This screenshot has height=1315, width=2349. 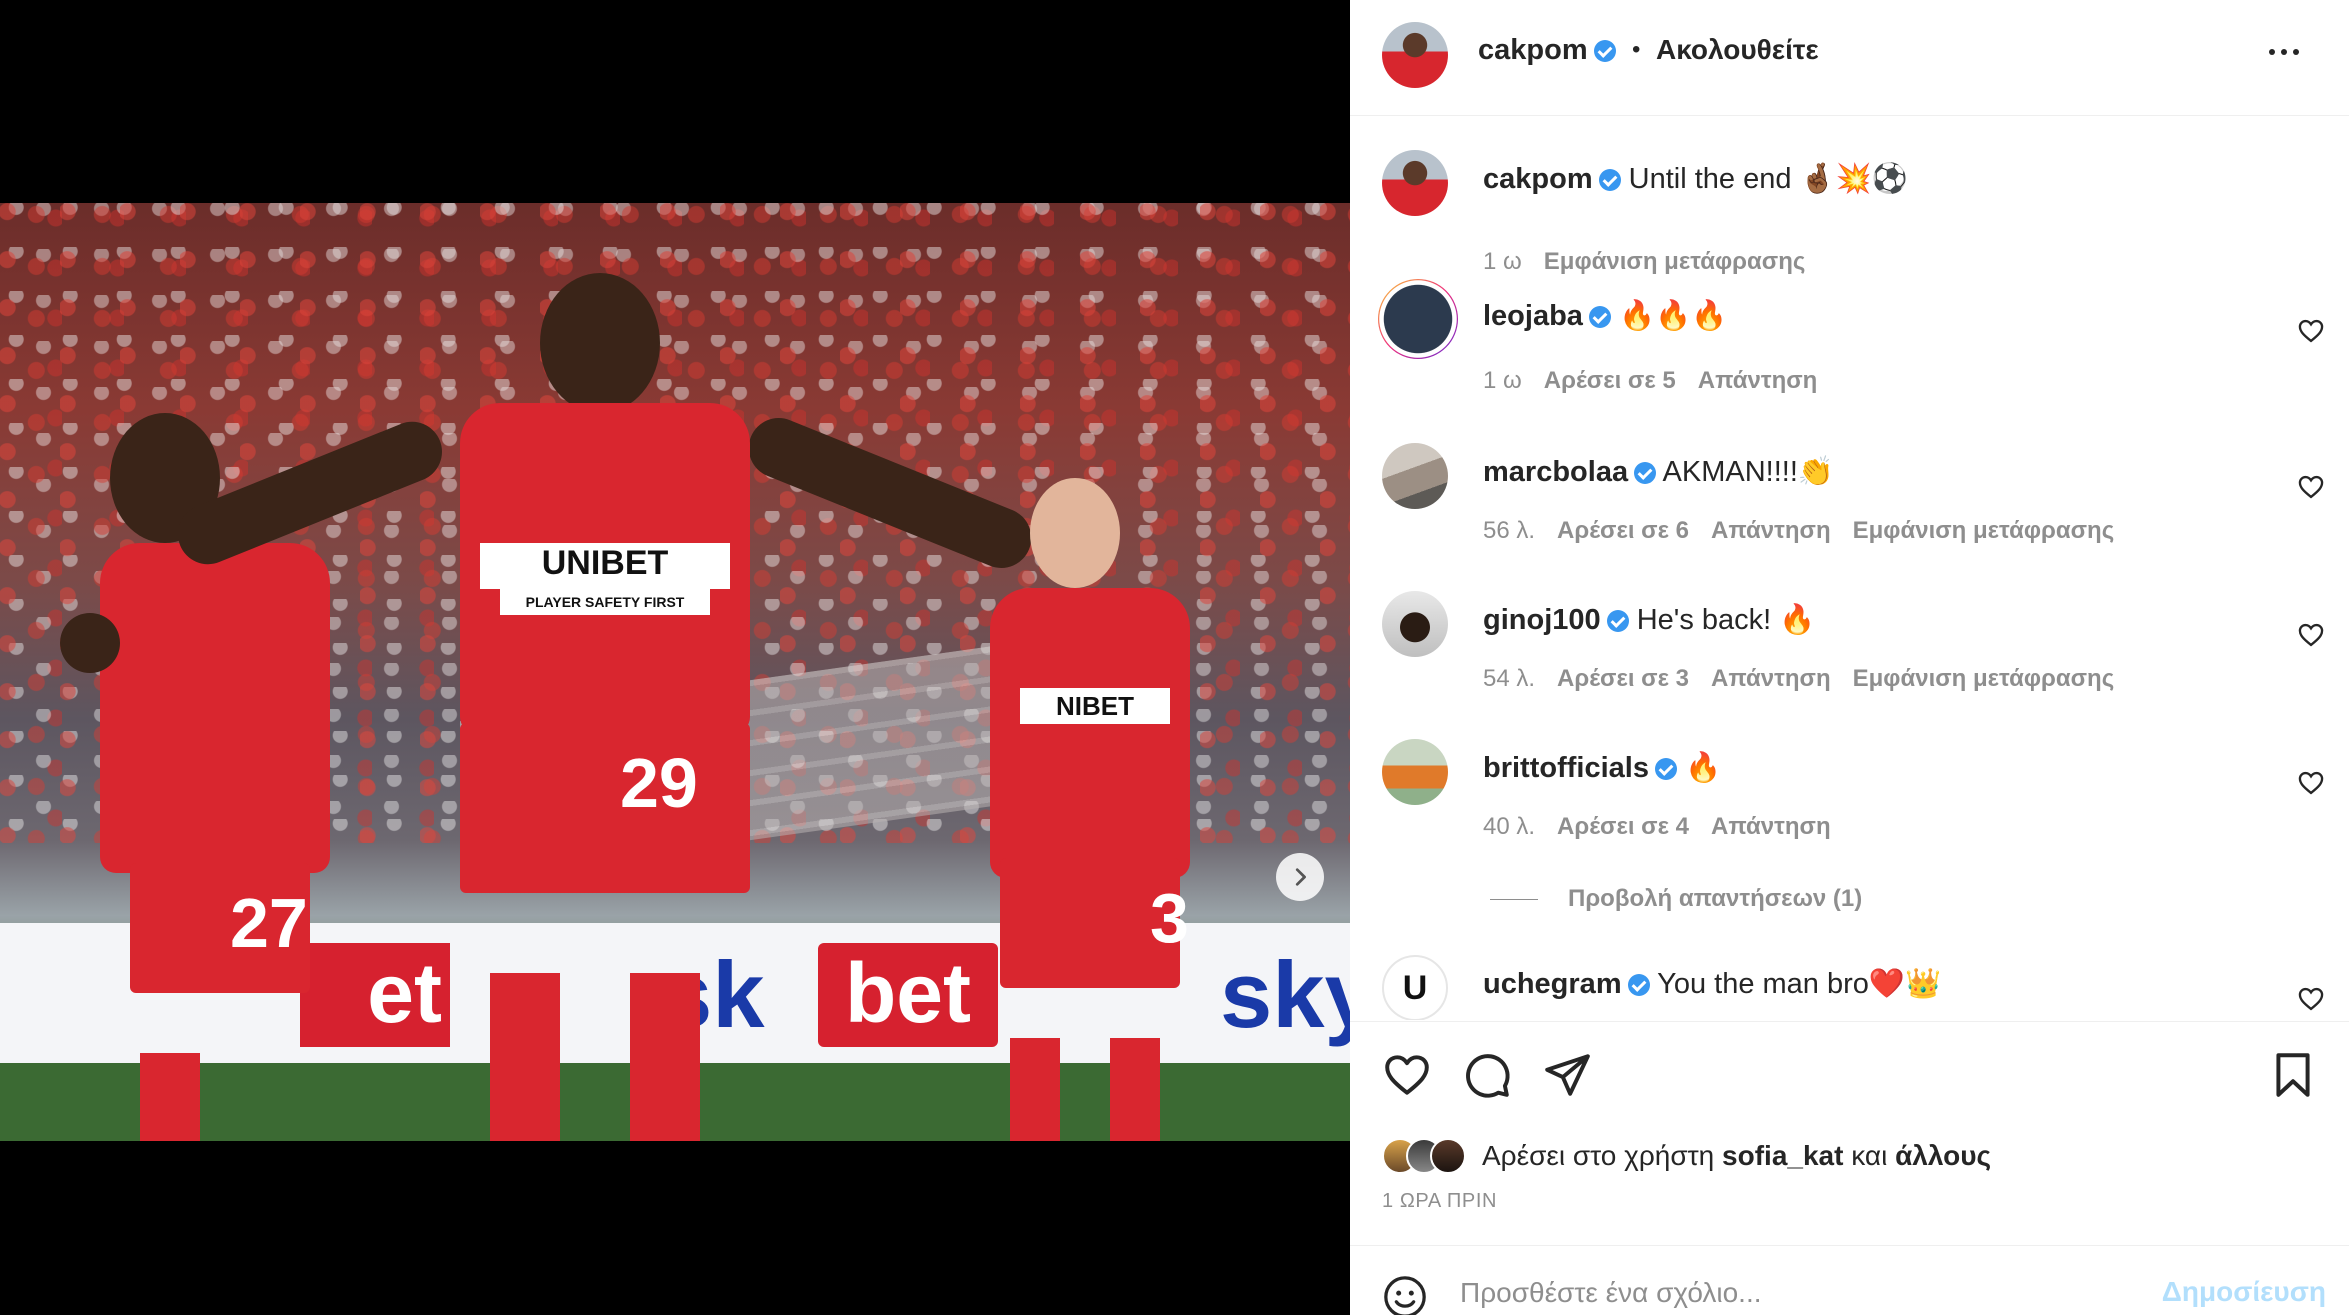 What do you see at coordinates (1555, 472) in the screenshot?
I see `comment-username: marcbolaa` at bounding box center [1555, 472].